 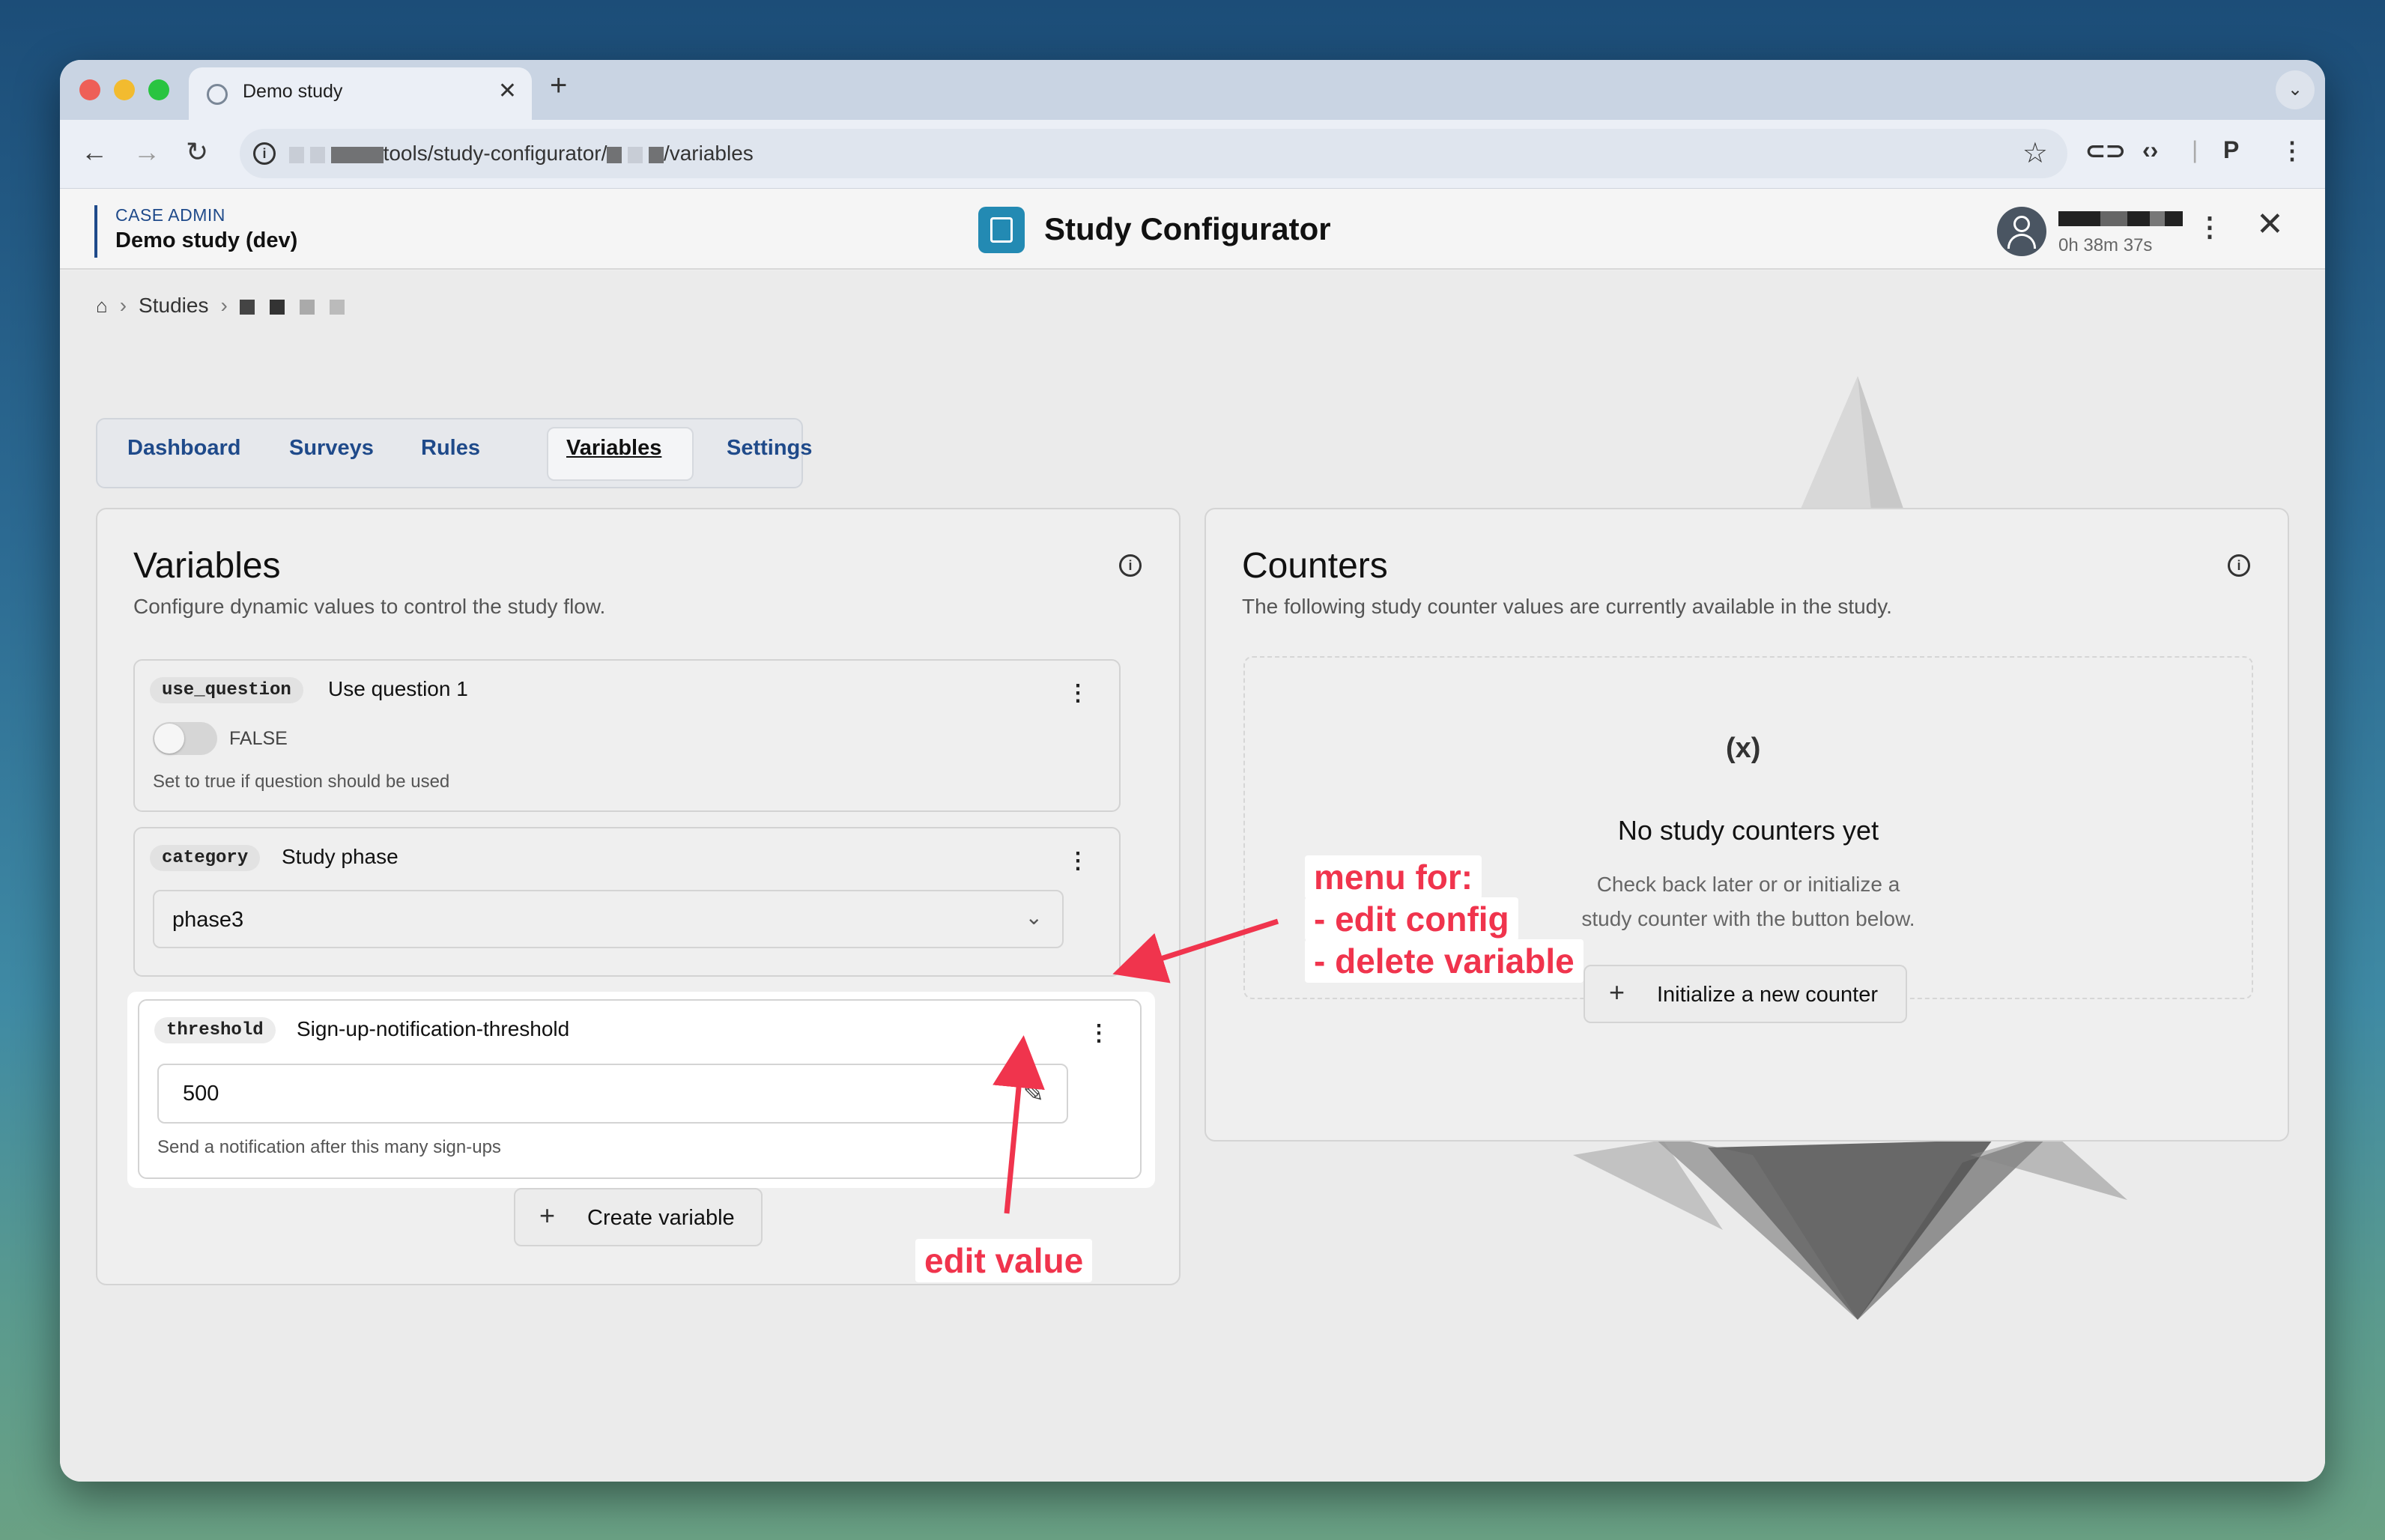 I want to click on threshold-value-field: 500 ✎, so click(x=612, y=1094).